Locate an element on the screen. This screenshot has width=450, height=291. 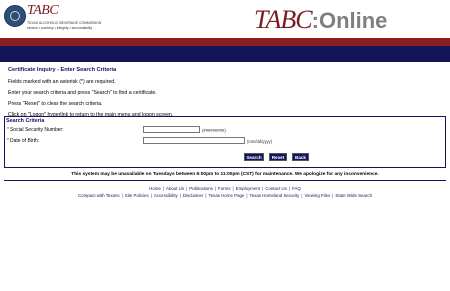
tabc-online-brand: TABC:Online is located at coordinates (321, 19).